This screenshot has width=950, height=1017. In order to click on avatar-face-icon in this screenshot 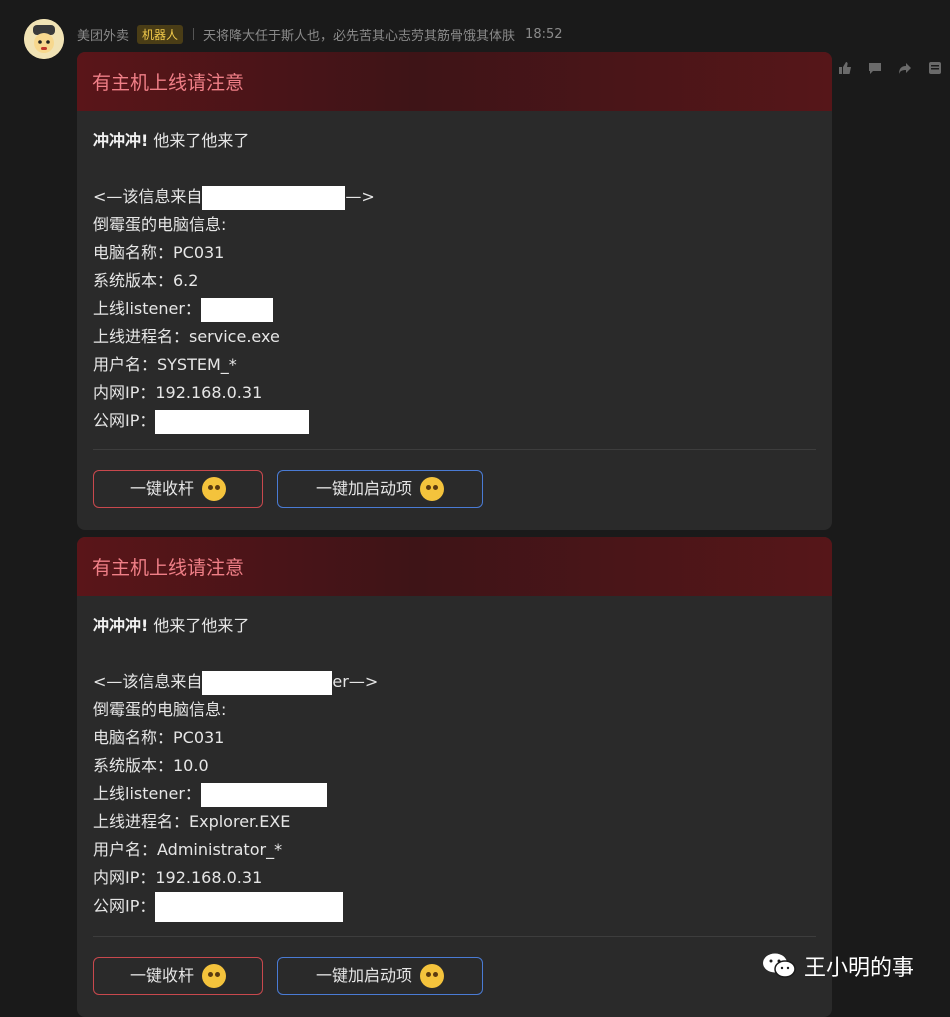, I will do `click(44, 39)`.